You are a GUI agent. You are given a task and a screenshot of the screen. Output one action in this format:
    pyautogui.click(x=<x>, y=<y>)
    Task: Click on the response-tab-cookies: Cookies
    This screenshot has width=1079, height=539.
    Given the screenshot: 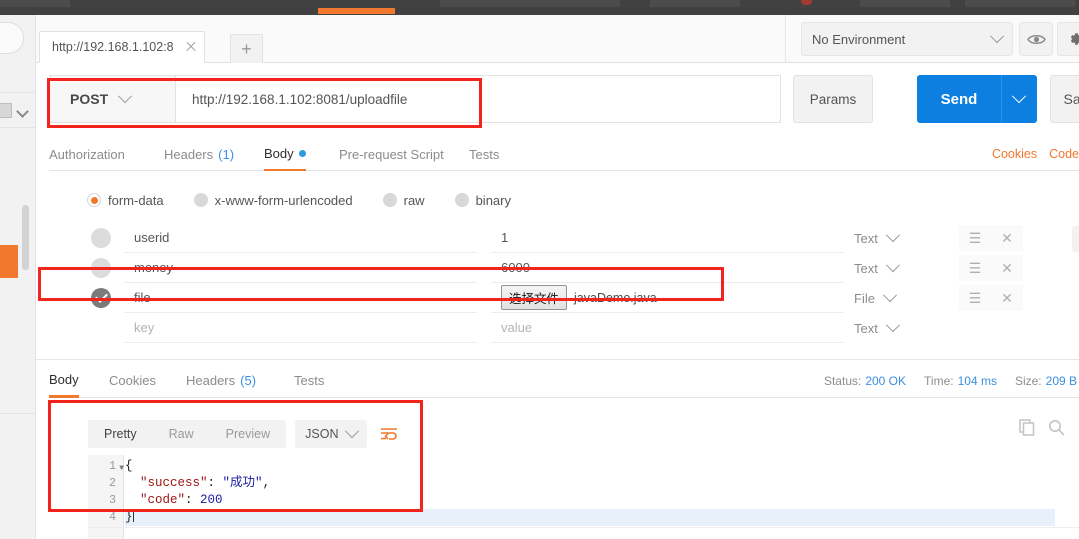 What is the action you would take?
    pyautogui.click(x=132, y=380)
    